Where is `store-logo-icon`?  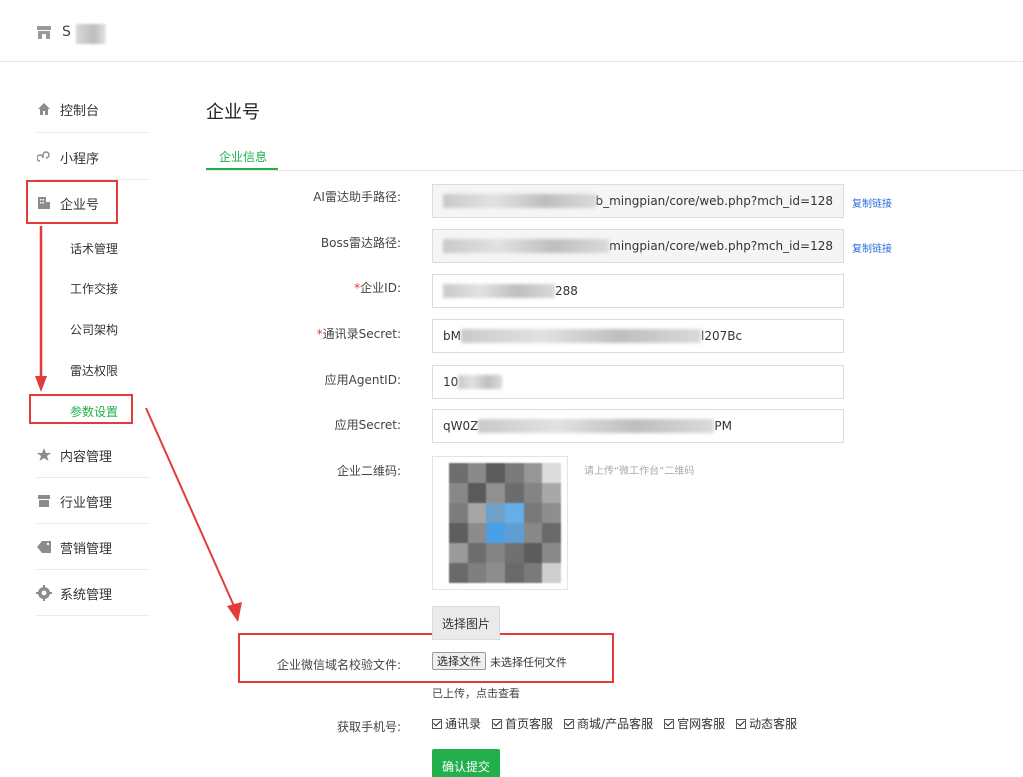
store-logo-icon is located at coordinates (44, 32).